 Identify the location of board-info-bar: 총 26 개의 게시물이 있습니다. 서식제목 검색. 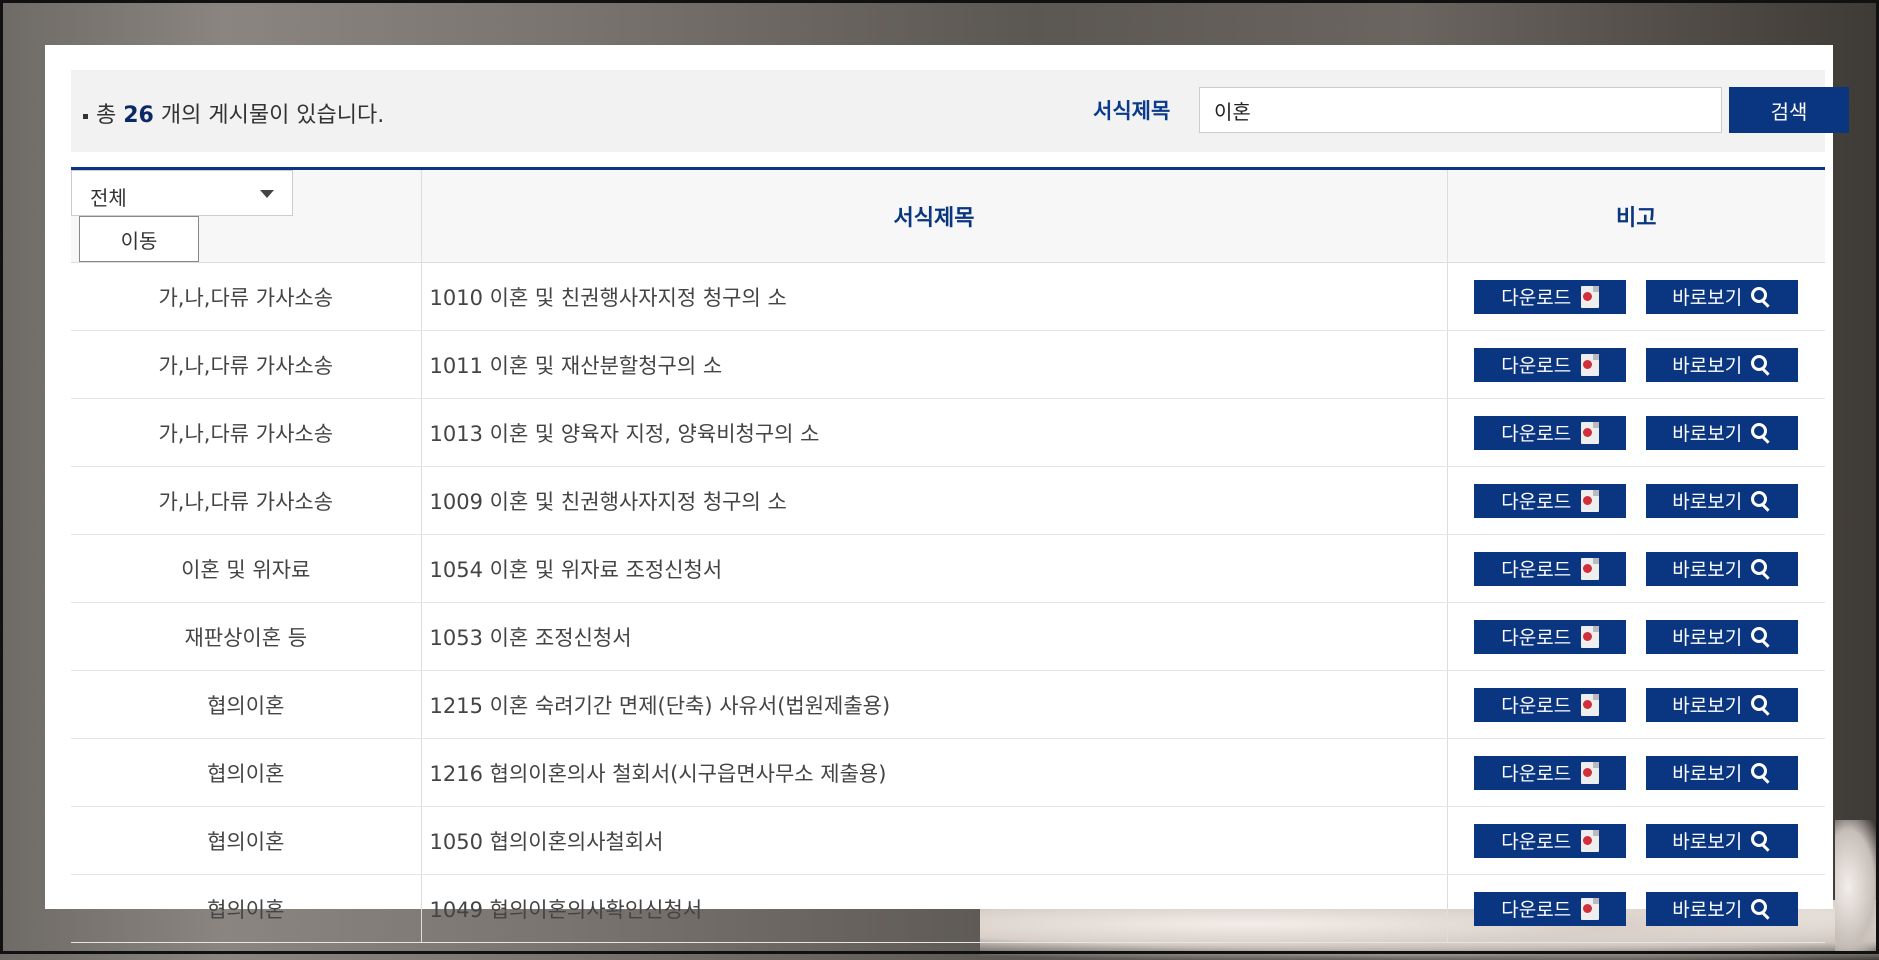
(960, 111).